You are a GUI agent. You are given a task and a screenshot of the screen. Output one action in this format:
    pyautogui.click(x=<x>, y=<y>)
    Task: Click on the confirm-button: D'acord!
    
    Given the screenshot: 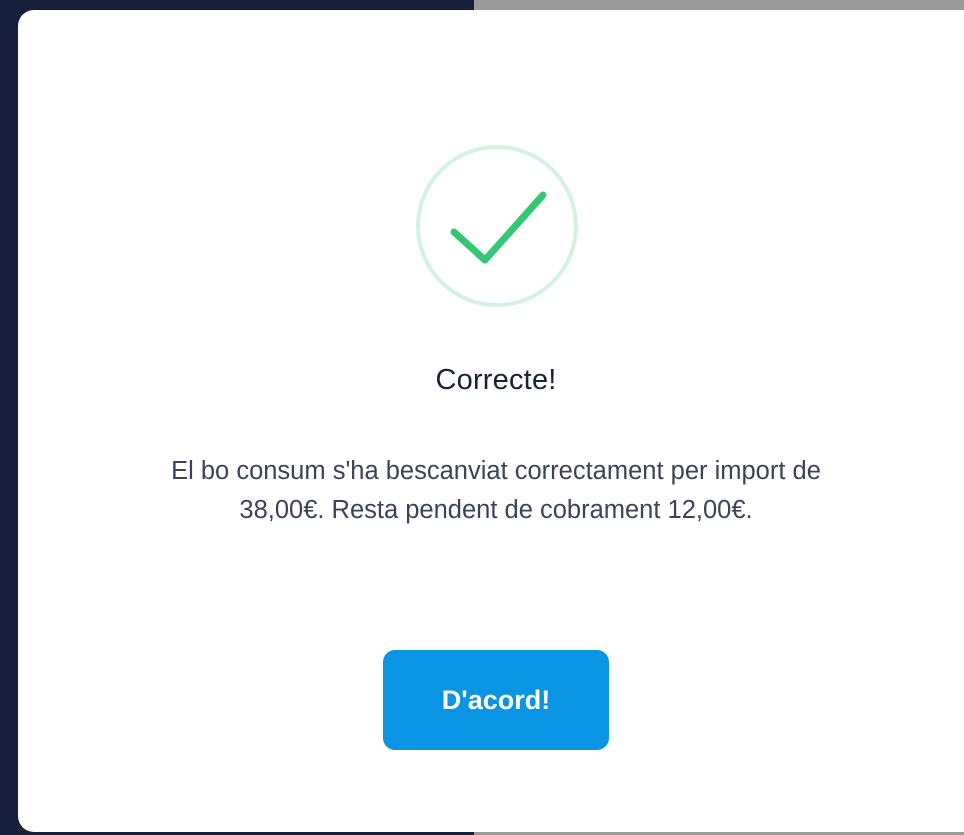 What is the action you would take?
    pyautogui.click(x=496, y=700)
    